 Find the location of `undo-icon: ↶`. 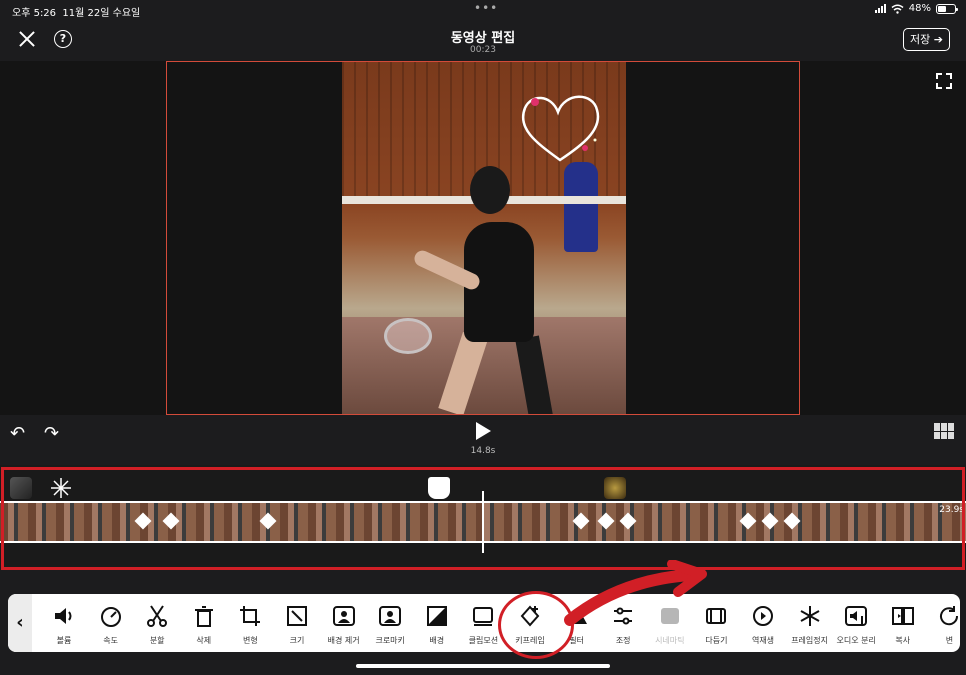

undo-icon: ↶ is located at coordinates (17, 433).